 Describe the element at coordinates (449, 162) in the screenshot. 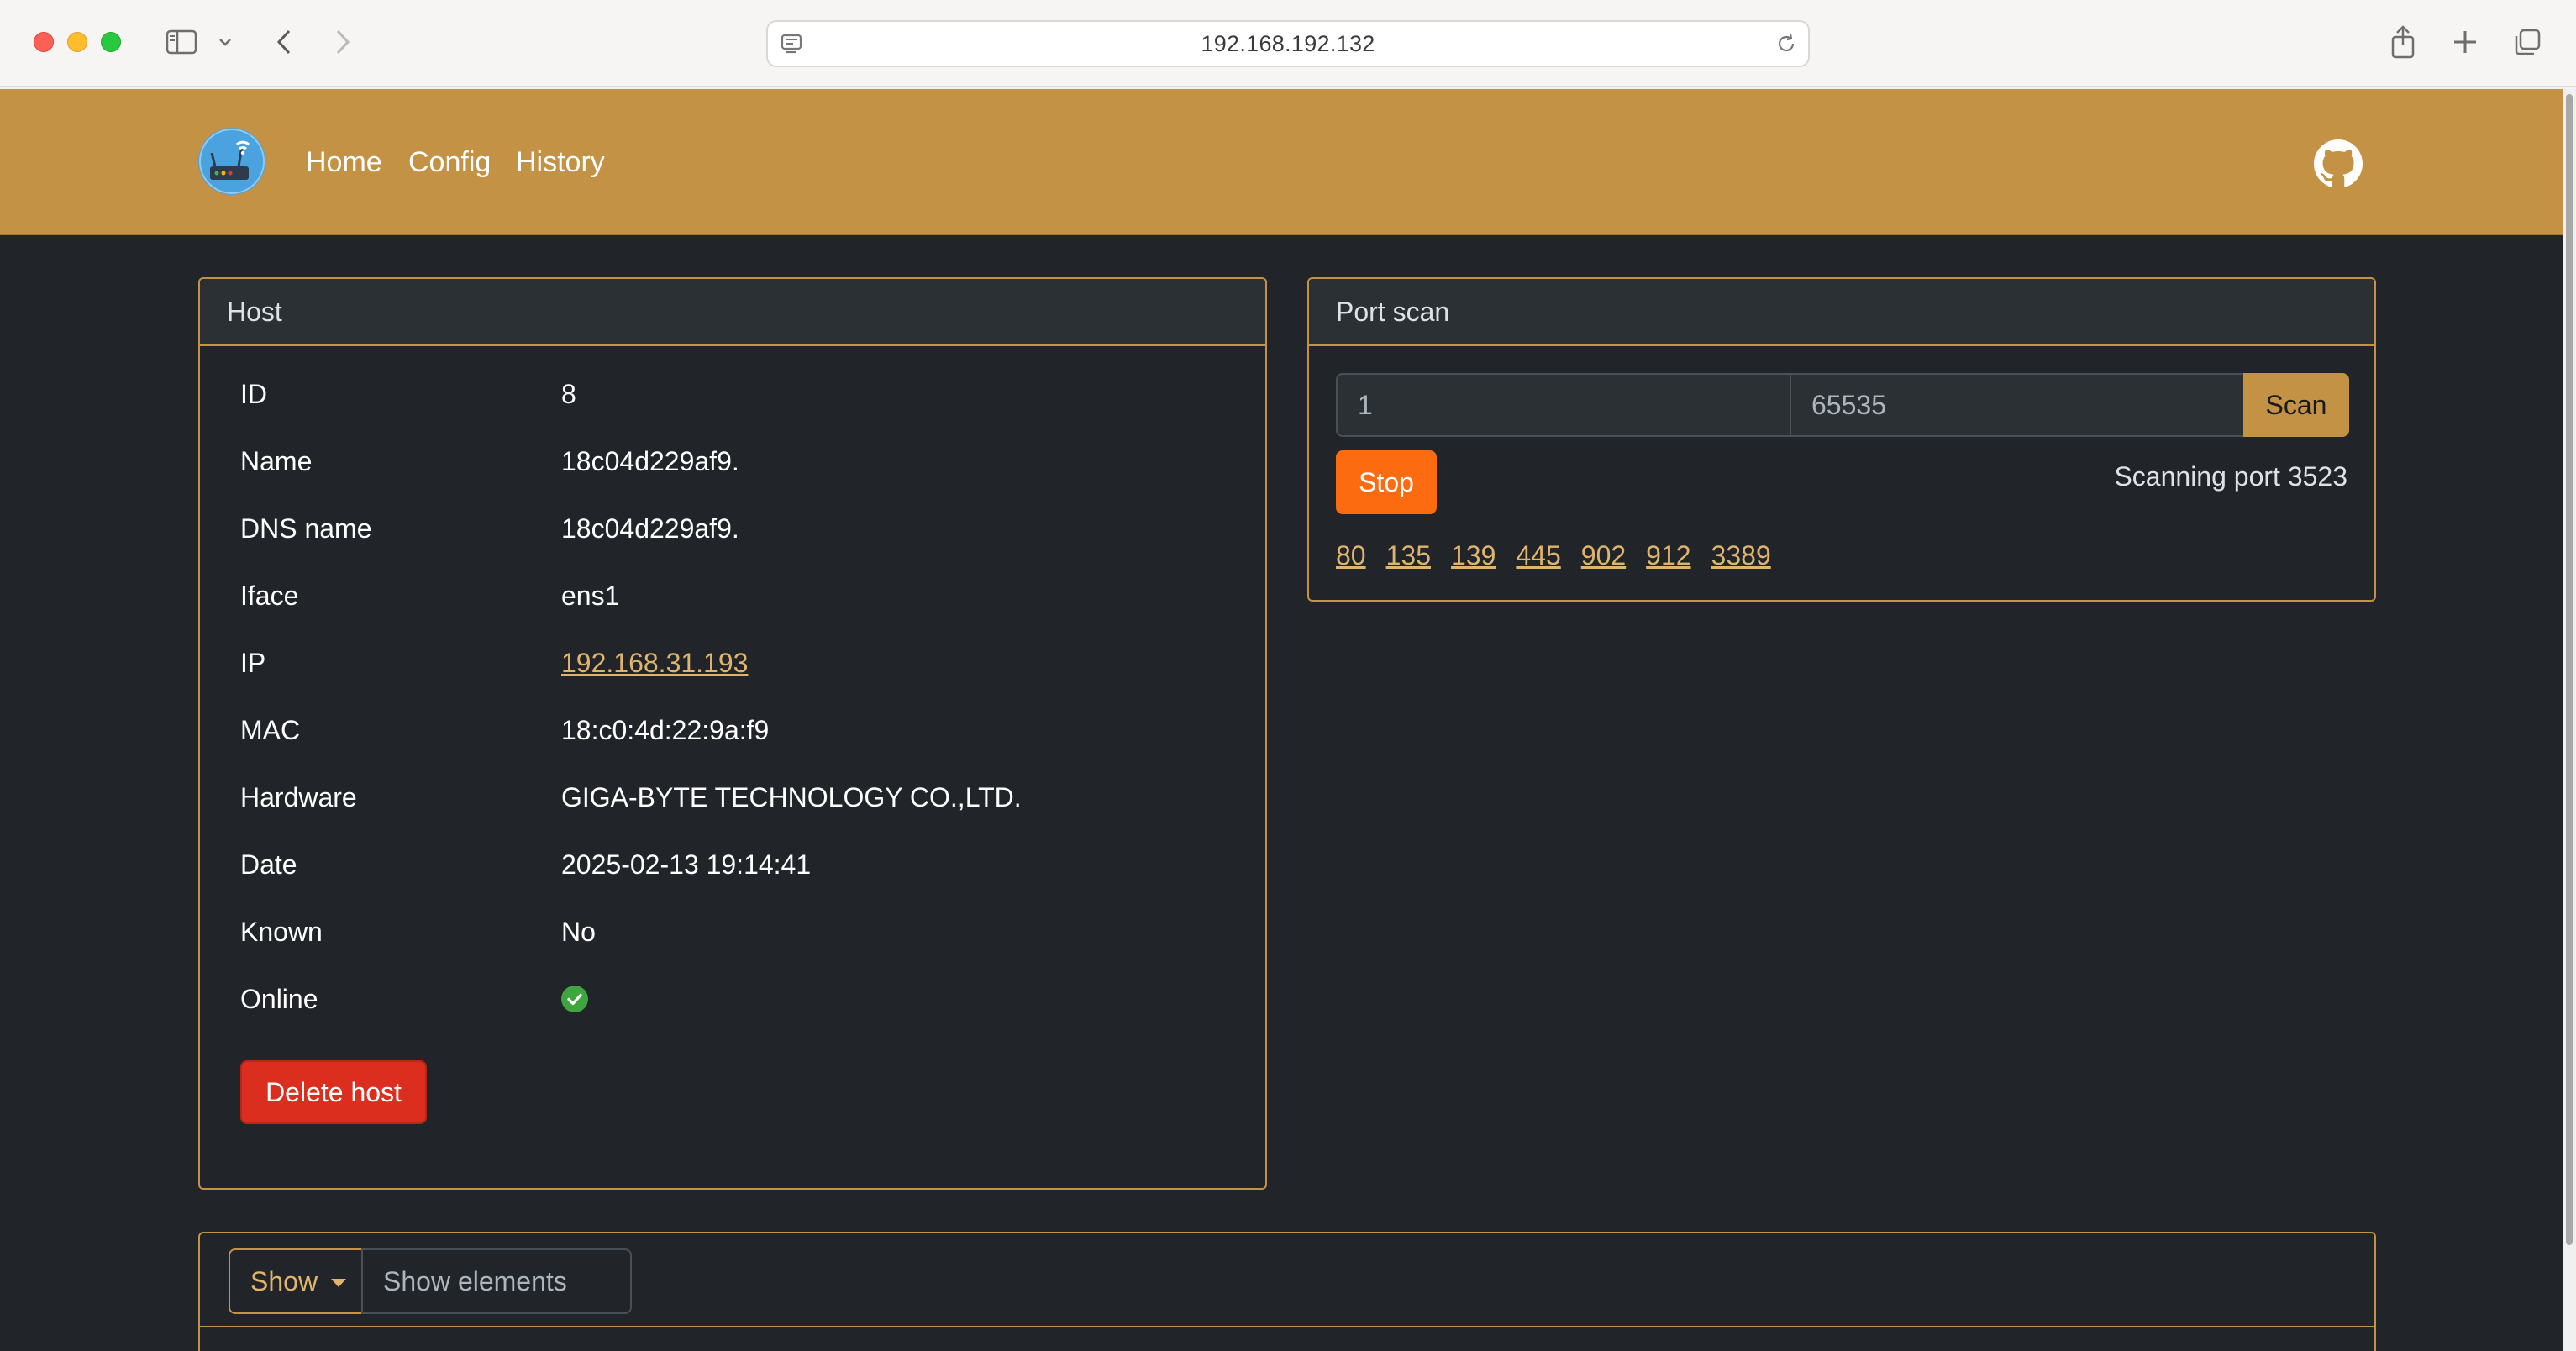

I see `nav-config-link: Config` at that location.